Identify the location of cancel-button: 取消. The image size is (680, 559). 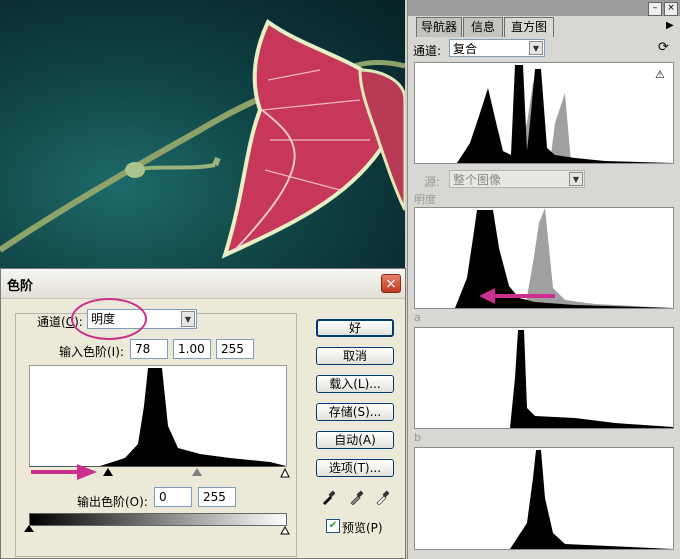
(355, 356).